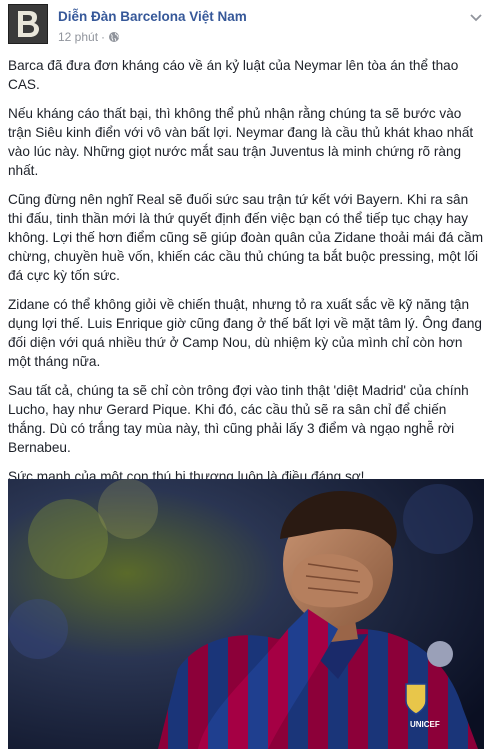 The image size is (493, 756). I want to click on page-logo-icon, so click(28, 24).